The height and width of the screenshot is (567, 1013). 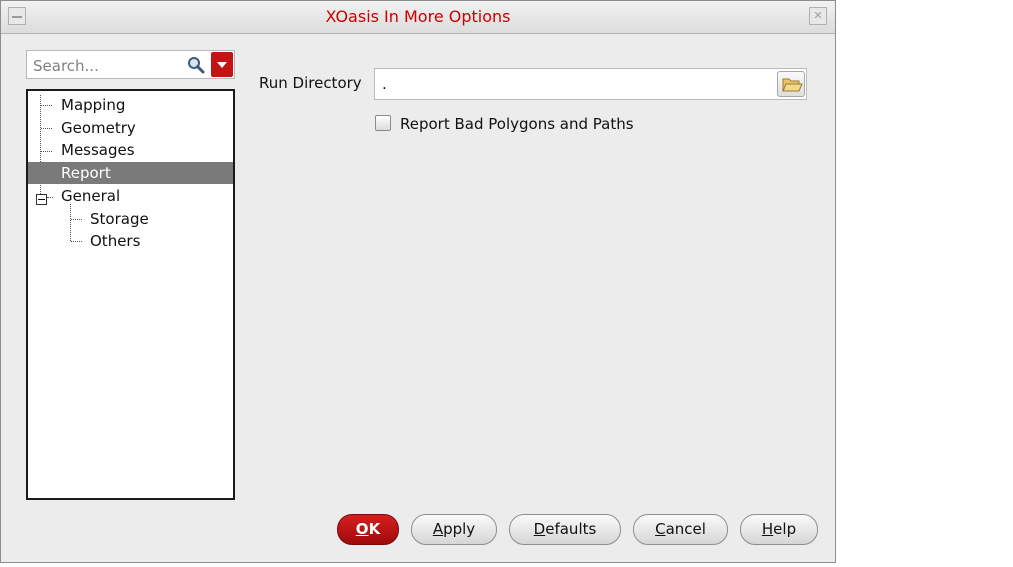 What do you see at coordinates (384, 84) in the screenshot?
I see `run-directory-value: .` at bounding box center [384, 84].